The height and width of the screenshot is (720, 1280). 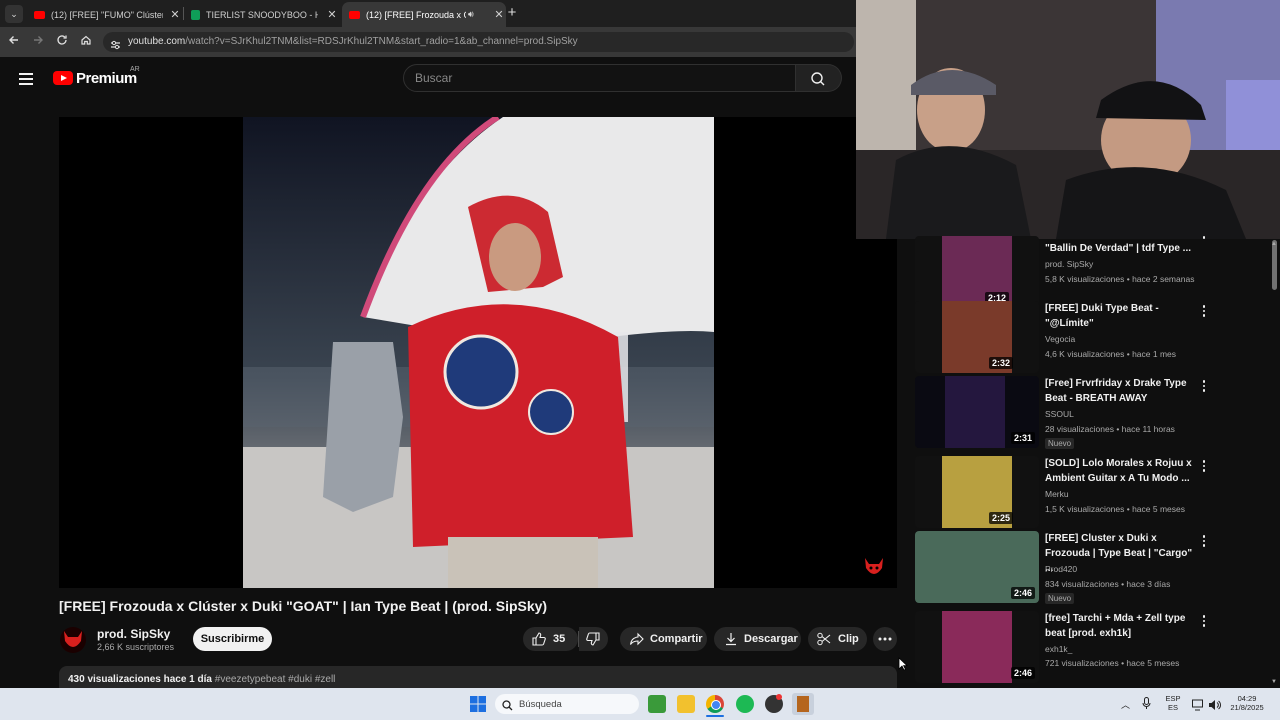 I want to click on subscriber-count: 2,66 K suscriptores, so click(x=136, y=647).